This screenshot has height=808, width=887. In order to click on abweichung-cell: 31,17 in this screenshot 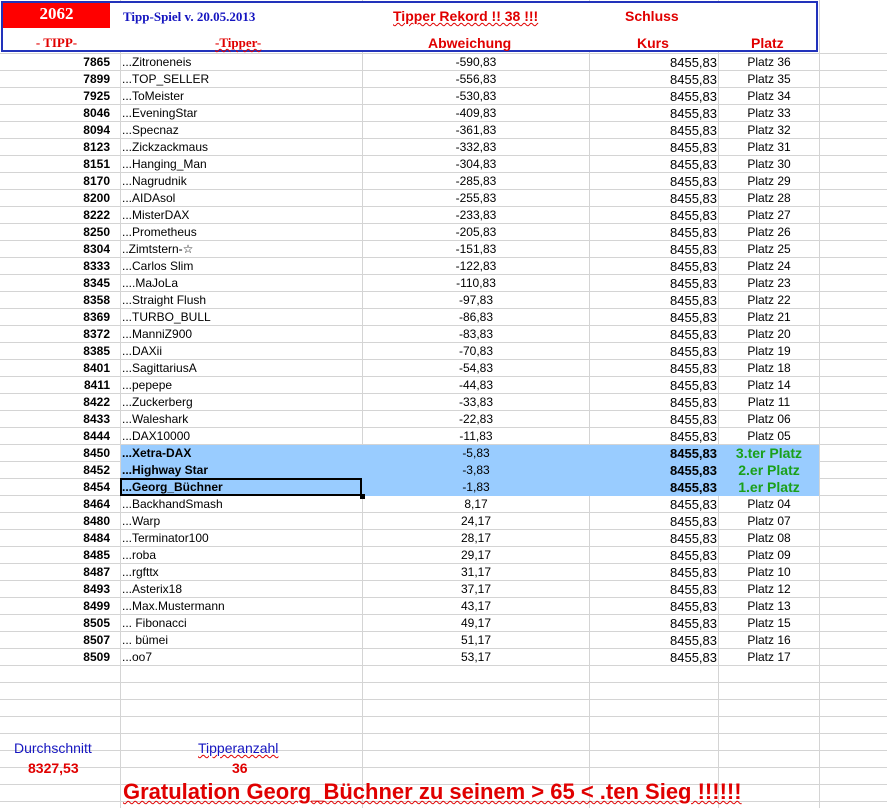, I will do `click(476, 572)`.